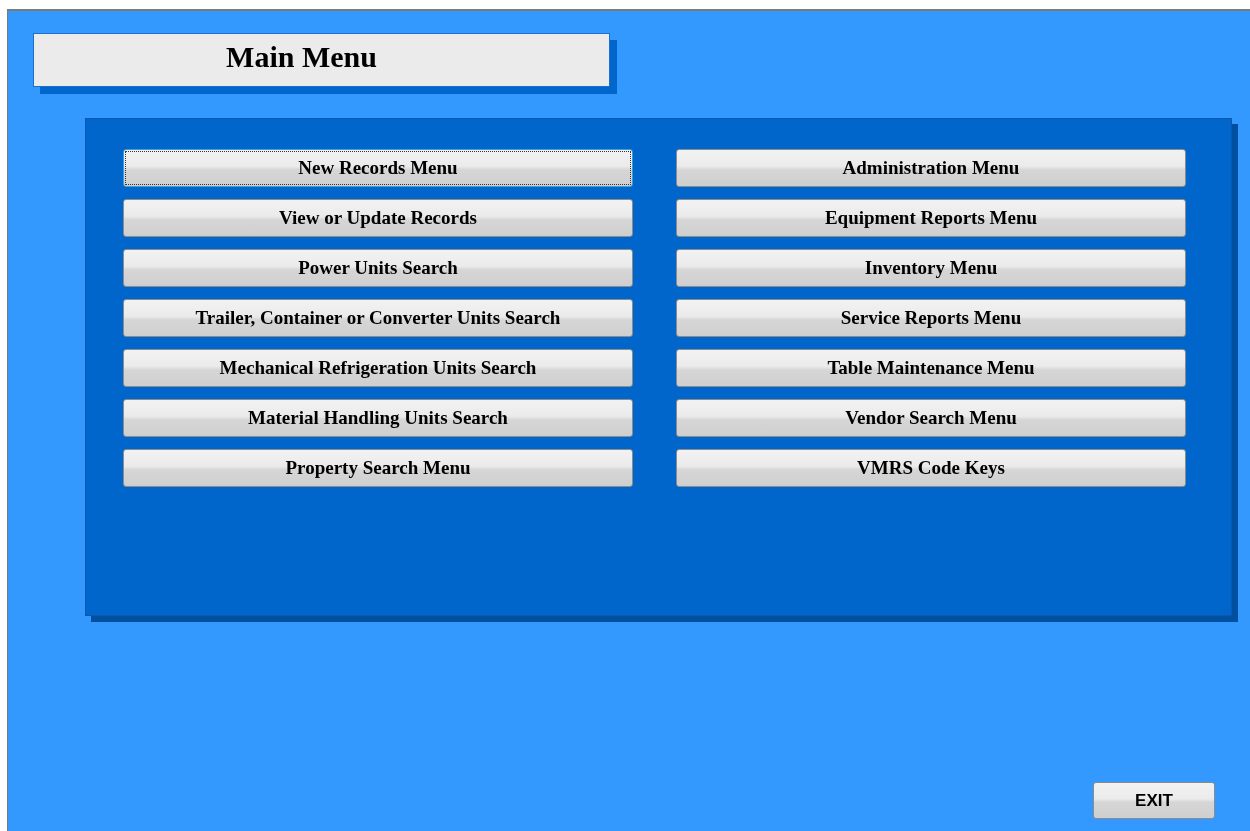 The width and height of the screenshot is (1250, 831). I want to click on menu-button: Equipment Reports Menu, so click(931, 218).